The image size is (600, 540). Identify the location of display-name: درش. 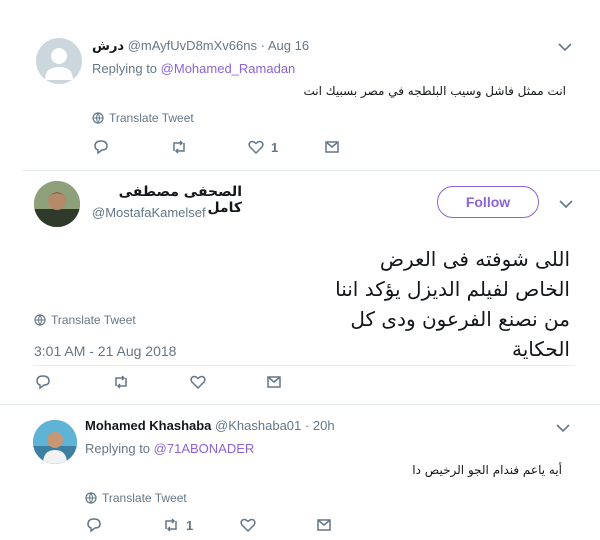
(108, 46).